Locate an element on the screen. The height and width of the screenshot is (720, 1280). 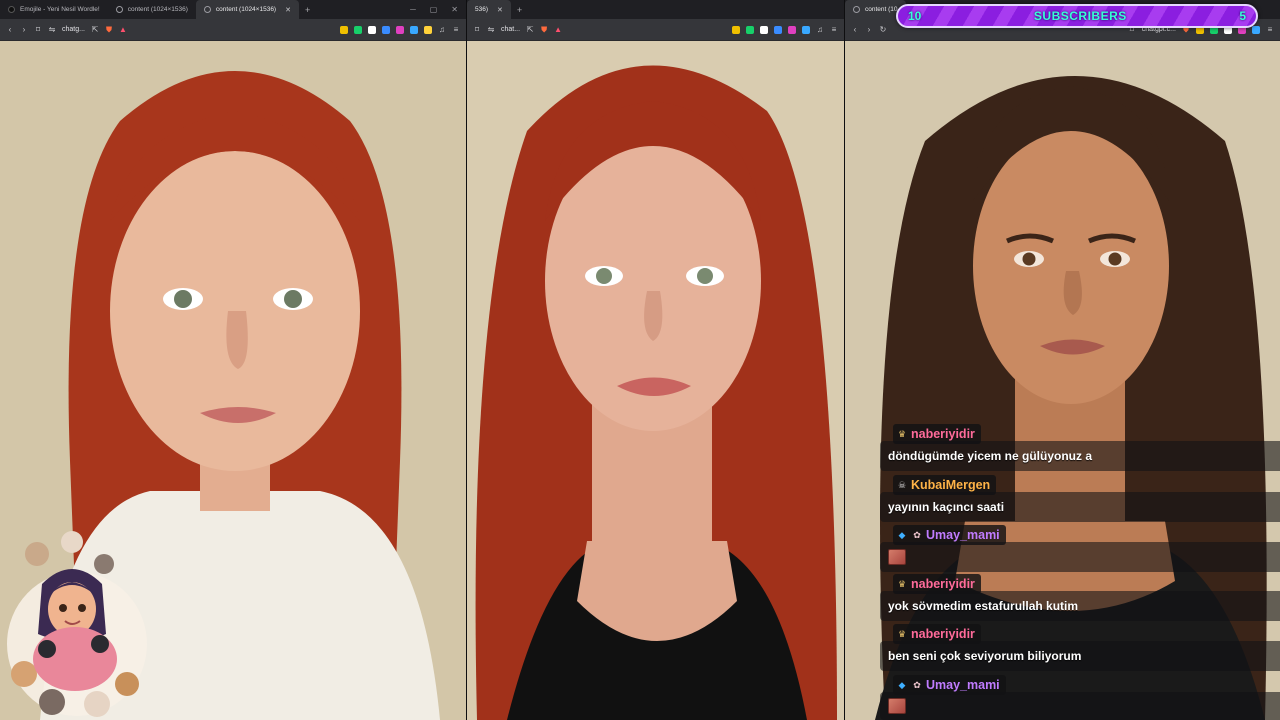
browser-toolbar: ‹ › ⌑ ⇋ chatg... ⇱ ⛊ ▲ ♫ ≡ is located at coordinates (233, 30).